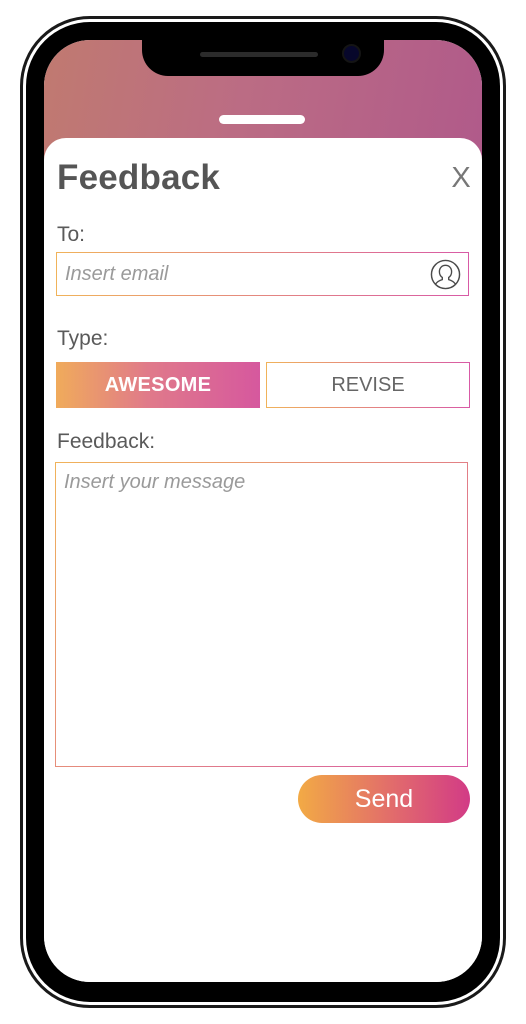 The image size is (526, 1024). Describe the element at coordinates (83, 338) in the screenshot. I see `type-label: Type:` at that location.